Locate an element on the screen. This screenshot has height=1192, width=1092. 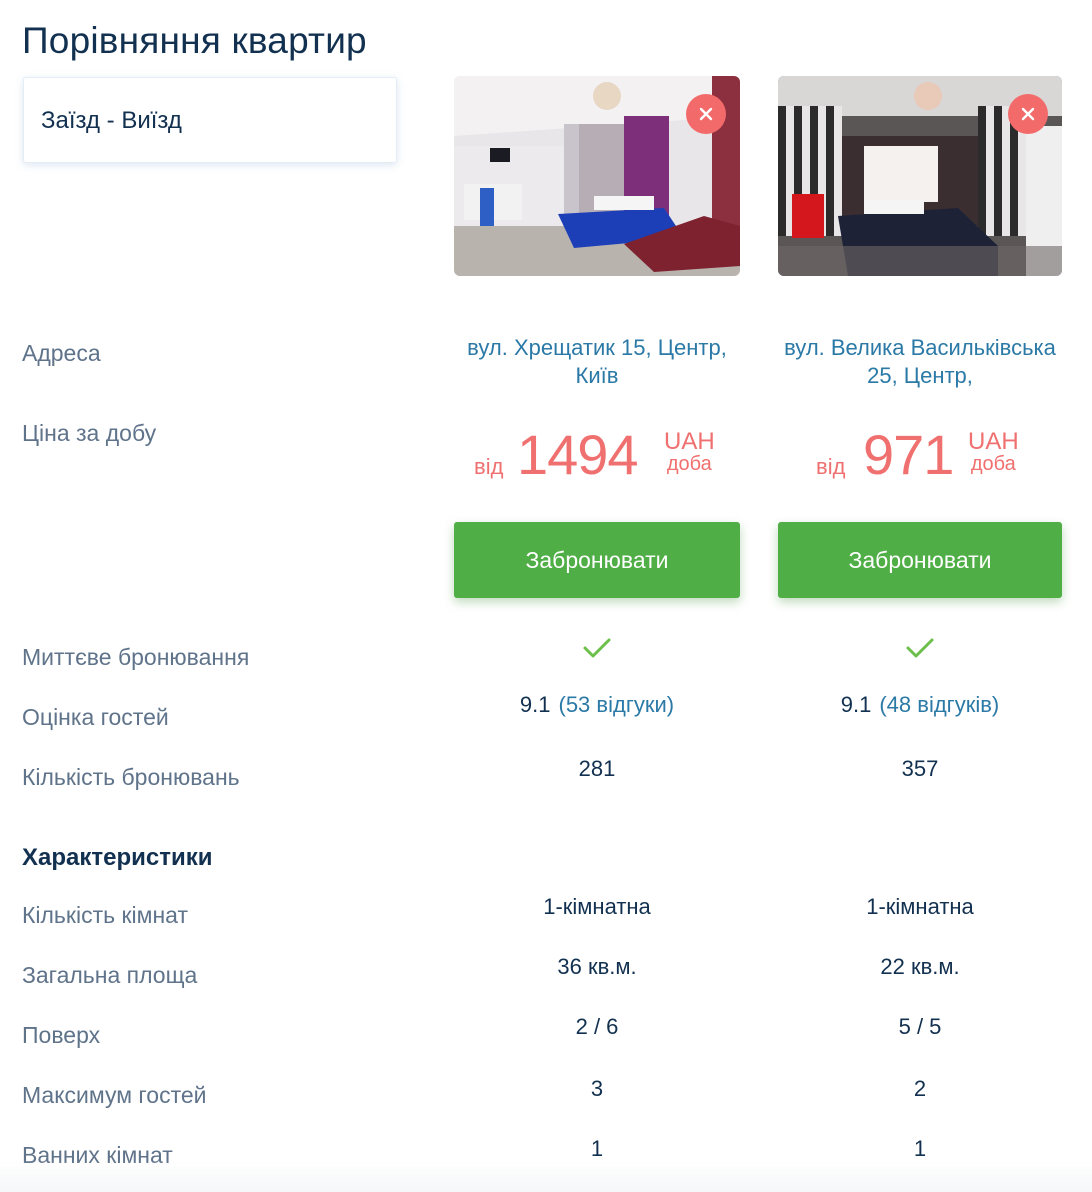
bookings-count: 357 is located at coordinates (920, 768).